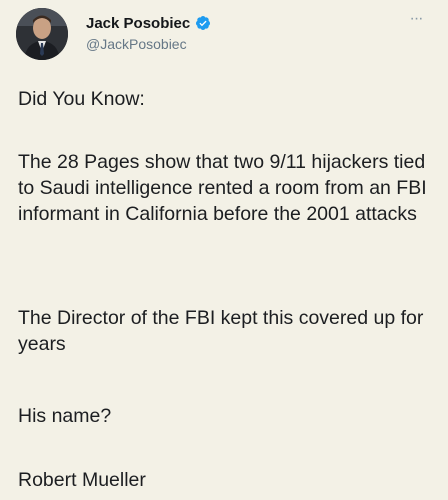 This screenshot has height=500, width=448. What do you see at coordinates (81, 99) in the screenshot?
I see `tweet-paragraph: Did You Know:` at bounding box center [81, 99].